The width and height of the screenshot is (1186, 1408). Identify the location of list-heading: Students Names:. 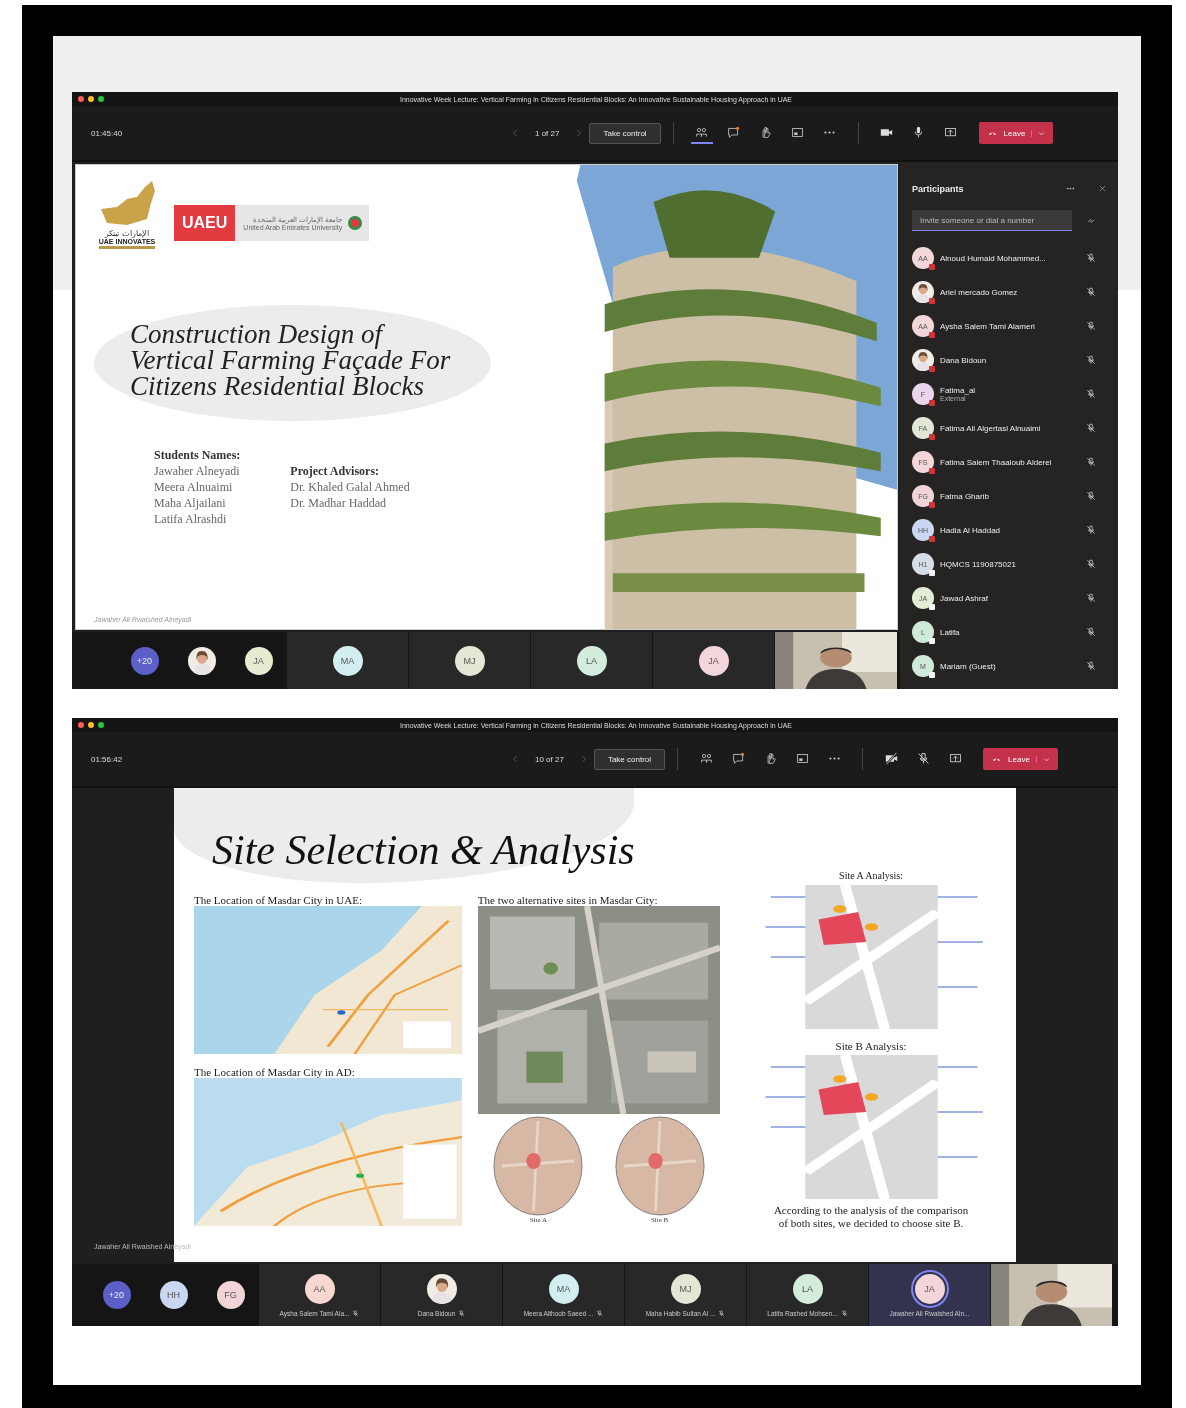
(197, 455).